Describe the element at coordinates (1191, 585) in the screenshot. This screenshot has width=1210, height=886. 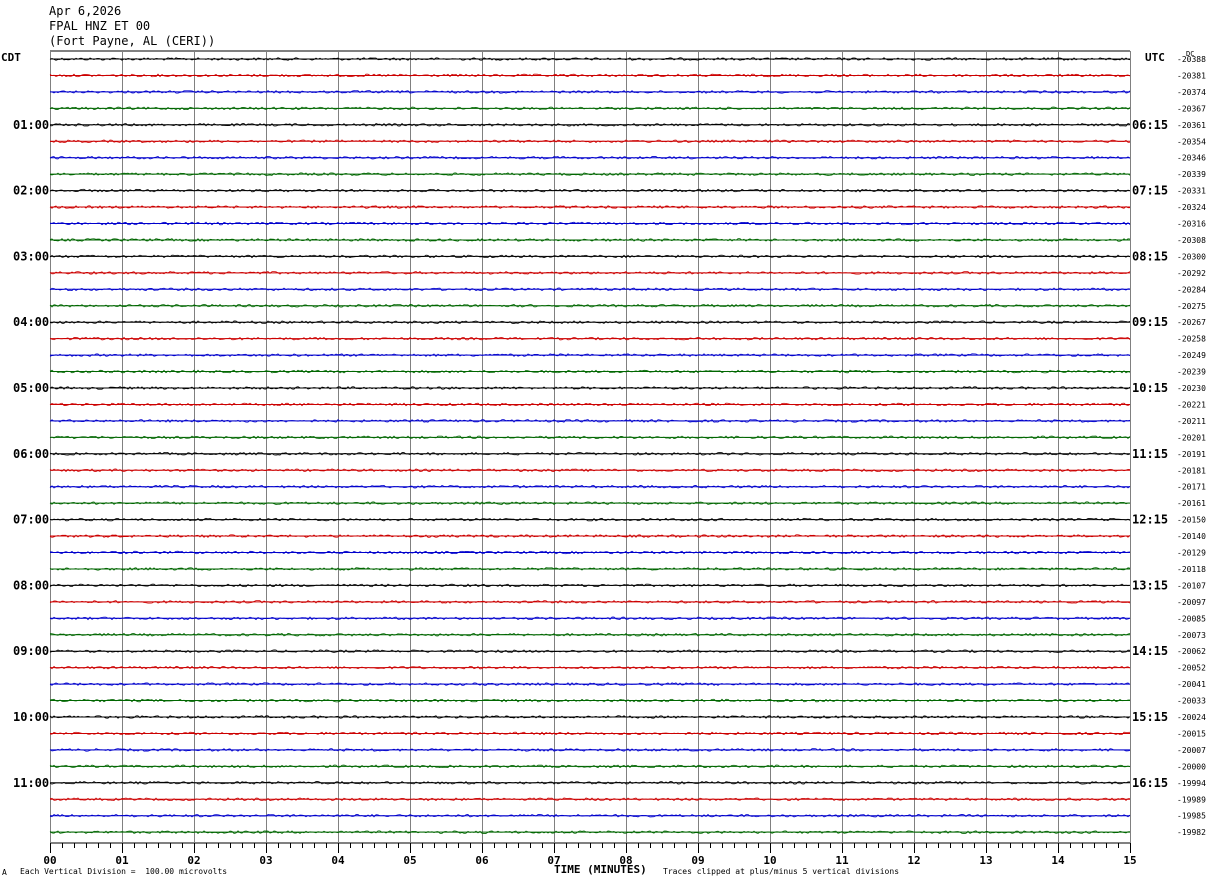
I see `dc-offset-label: -20107` at that location.